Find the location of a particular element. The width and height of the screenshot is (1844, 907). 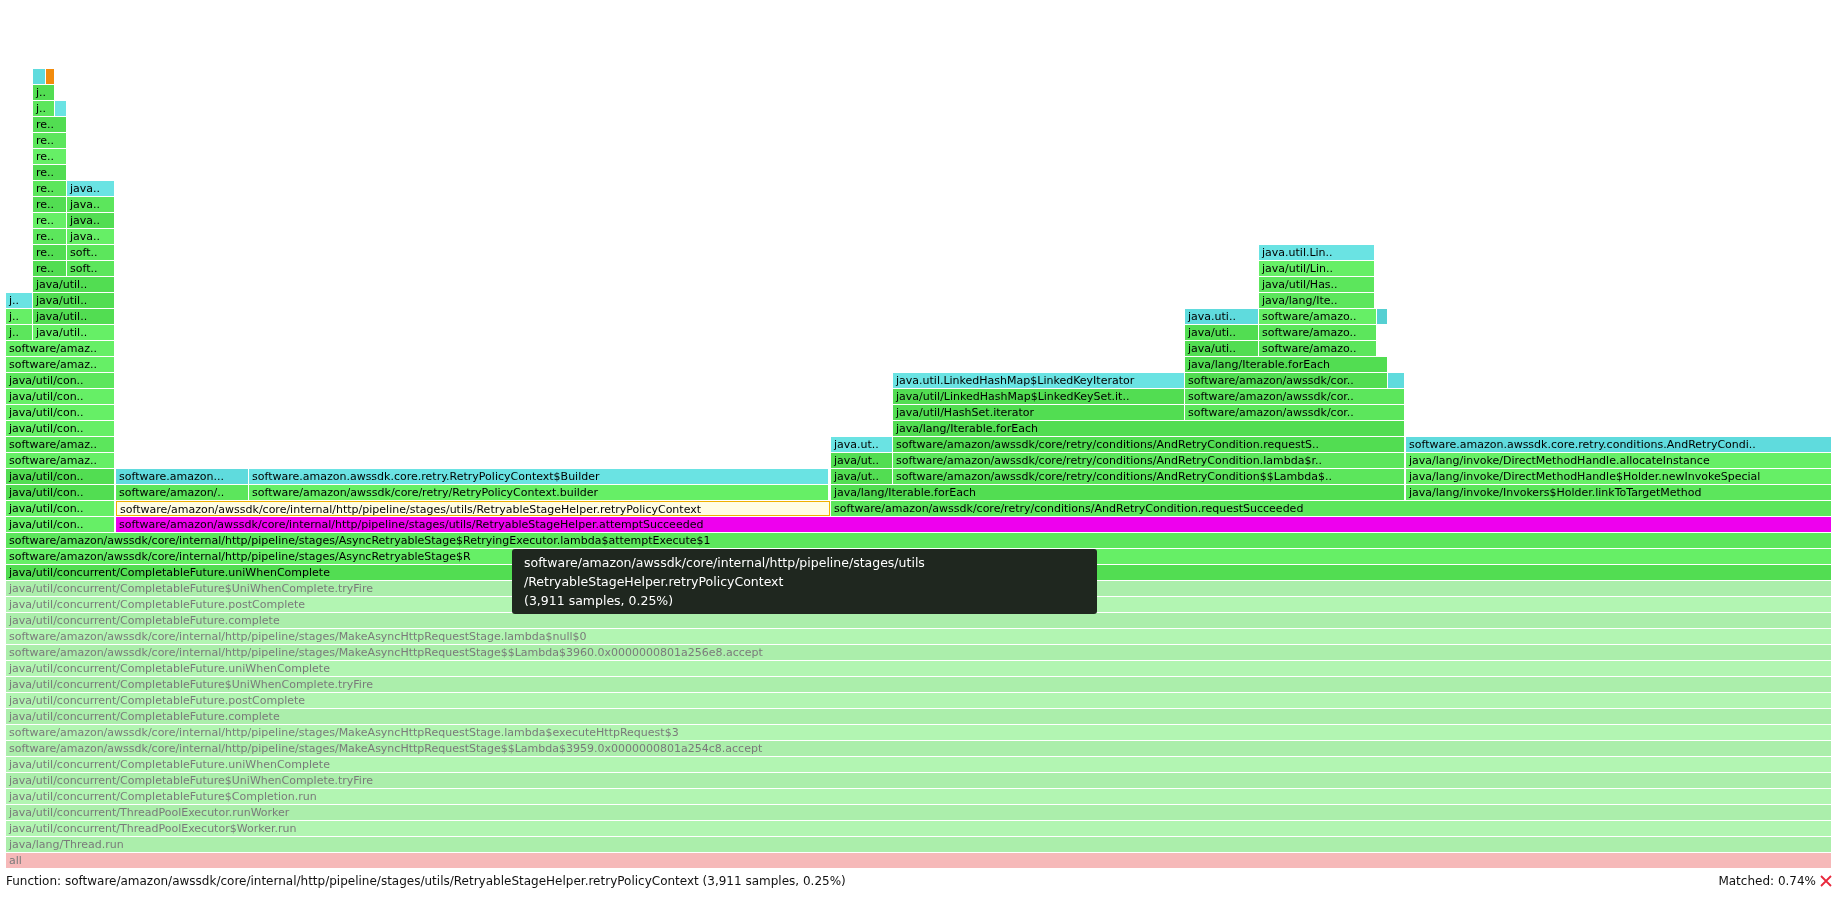

matched-status: Matched: 0.74% is located at coordinates (1767, 881).